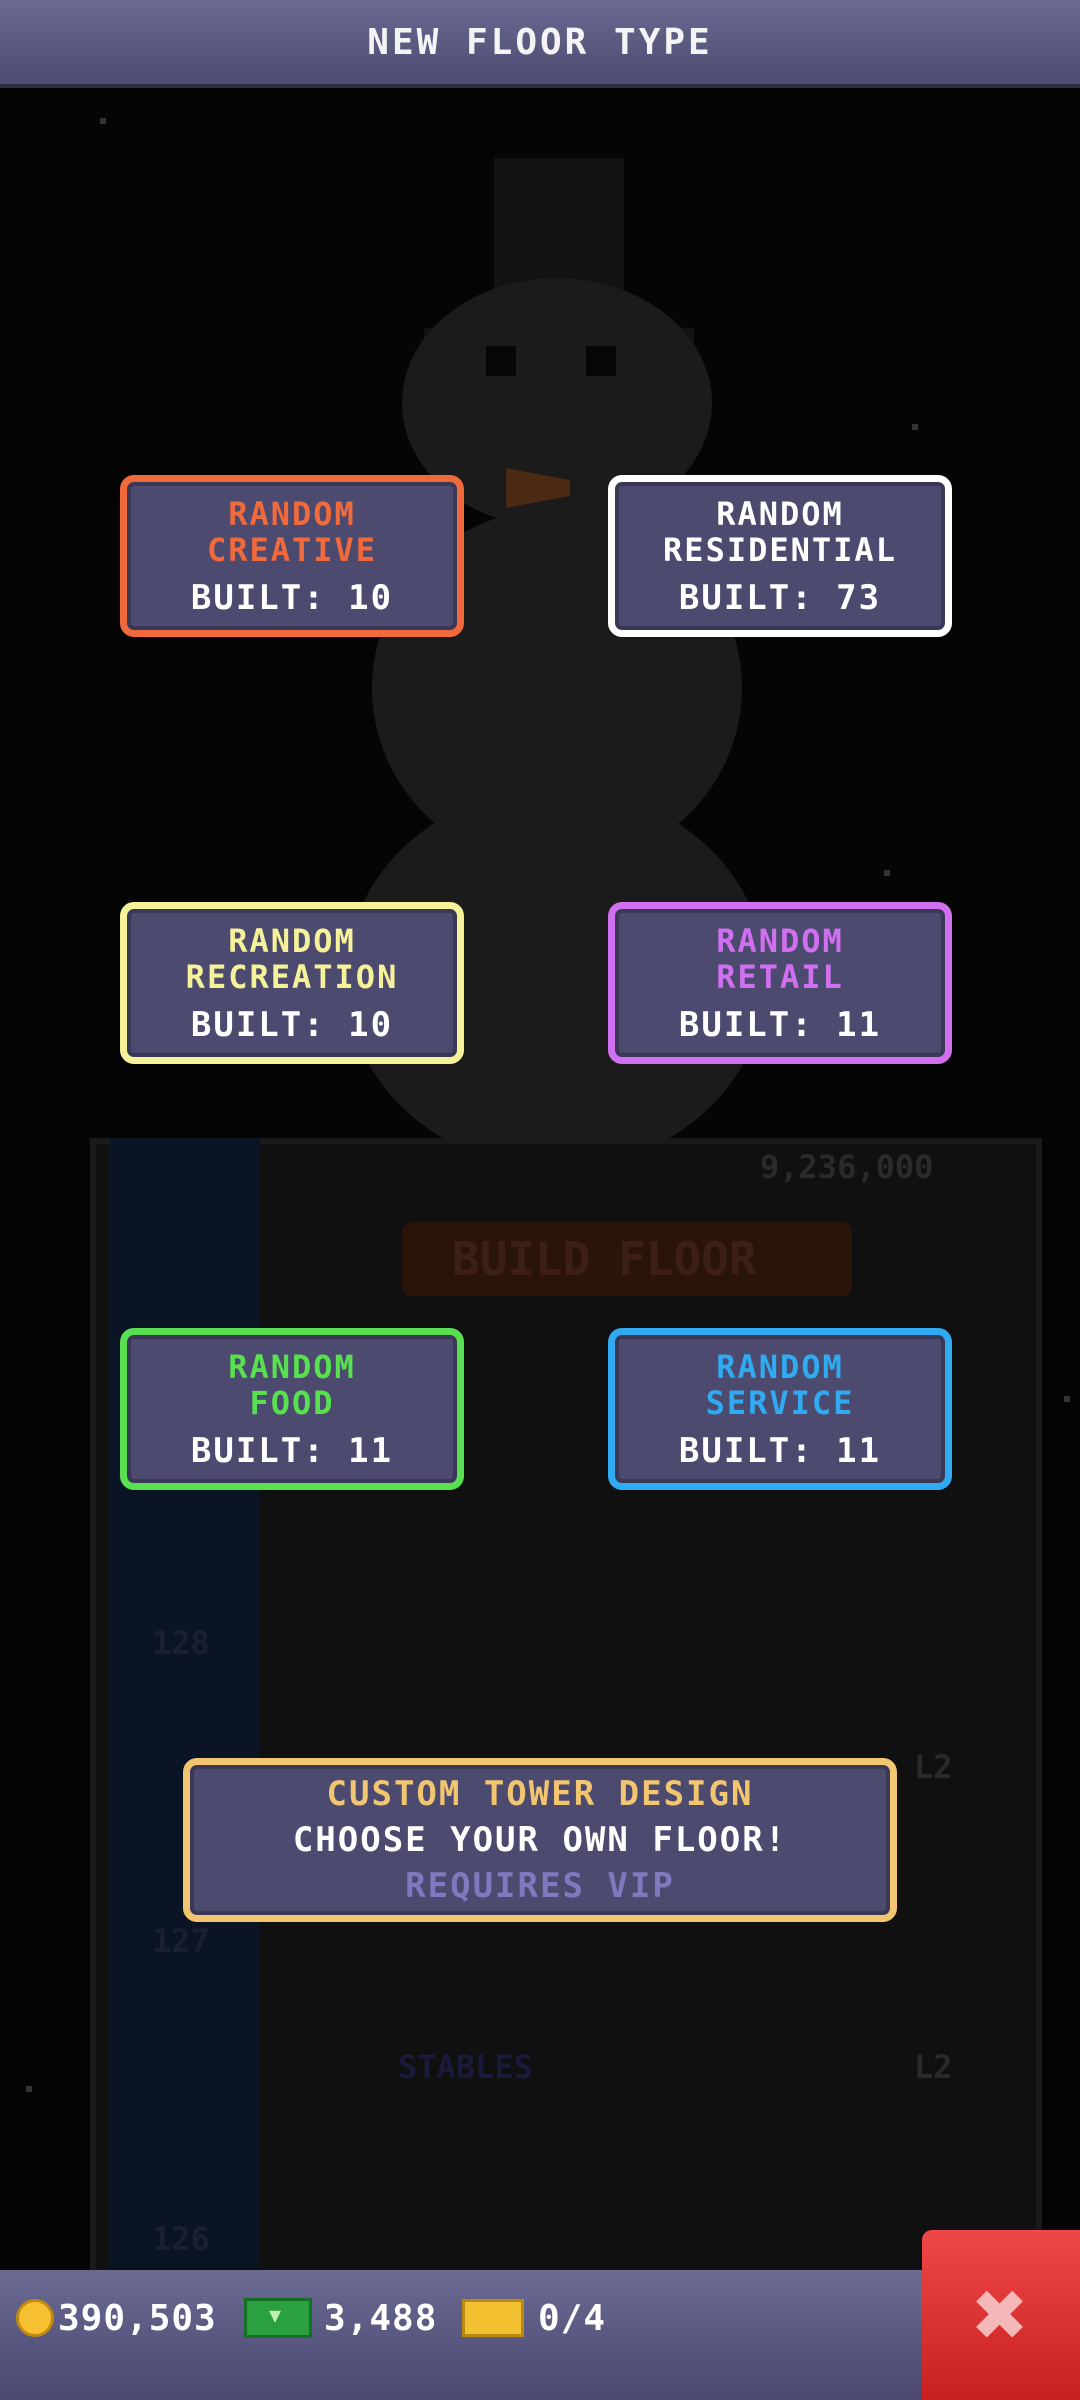 The image size is (1080, 2400). I want to click on random-food-button: RANDOM FOOD BUILT: 11, so click(292, 1409).